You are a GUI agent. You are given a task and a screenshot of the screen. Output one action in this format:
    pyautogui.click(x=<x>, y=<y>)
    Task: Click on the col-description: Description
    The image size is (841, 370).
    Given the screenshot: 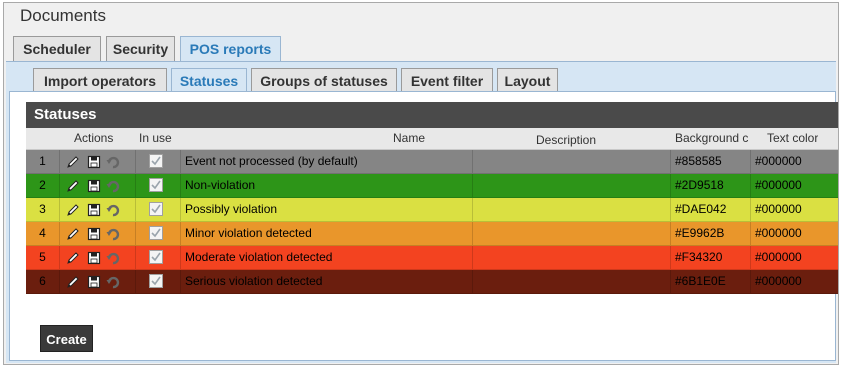 What is the action you would take?
    pyautogui.click(x=566, y=140)
    